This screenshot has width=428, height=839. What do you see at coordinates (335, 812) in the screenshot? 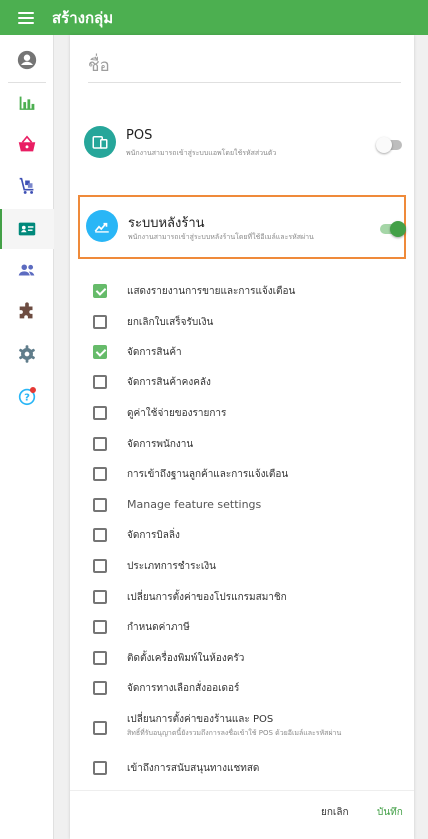
I see `cancel-button: ยกเลิก` at bounding box center [335, 812].